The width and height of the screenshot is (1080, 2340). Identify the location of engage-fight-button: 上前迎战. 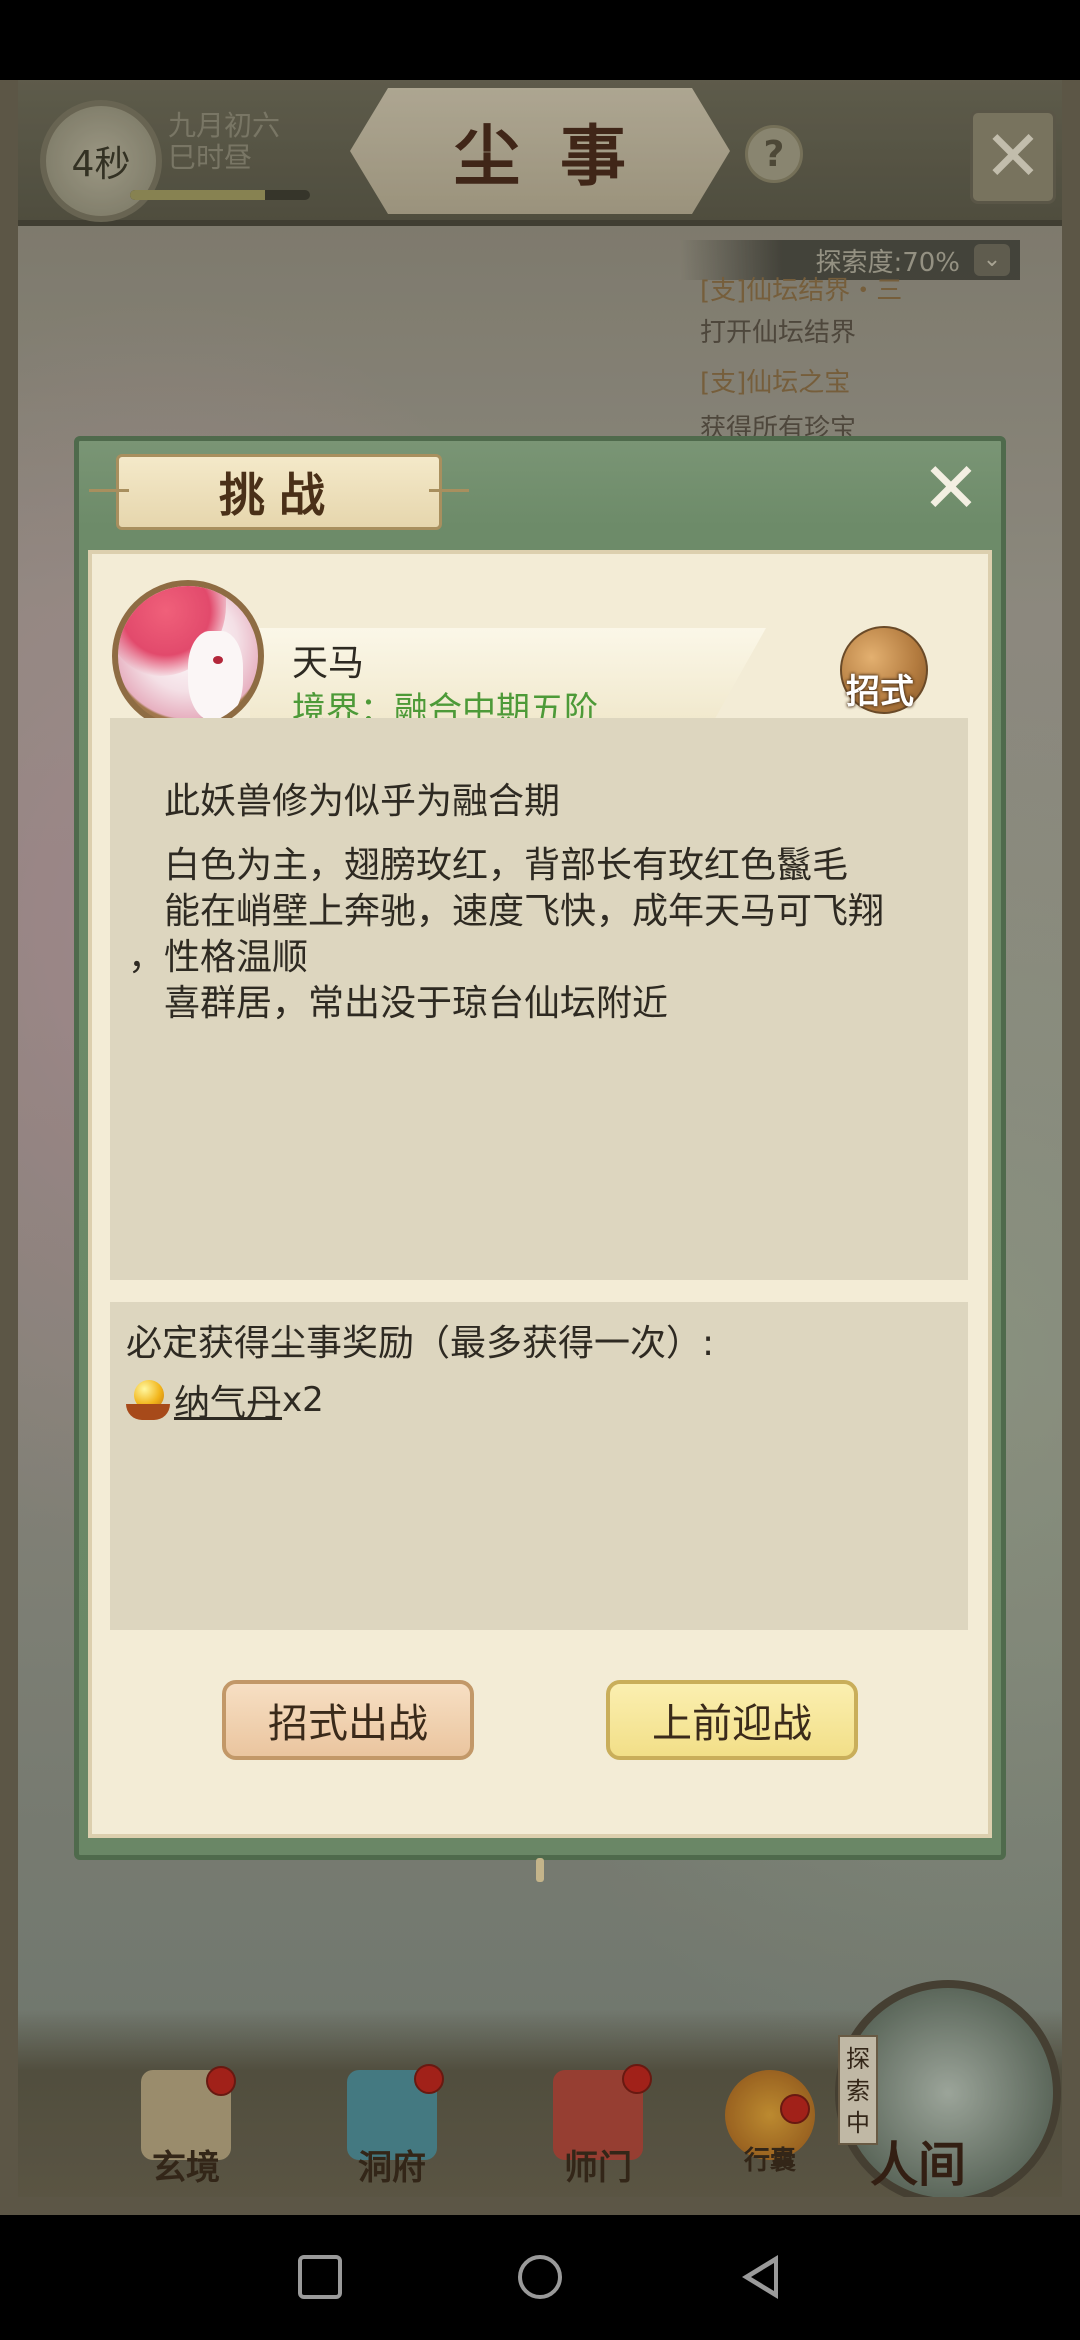
(732, 1720).